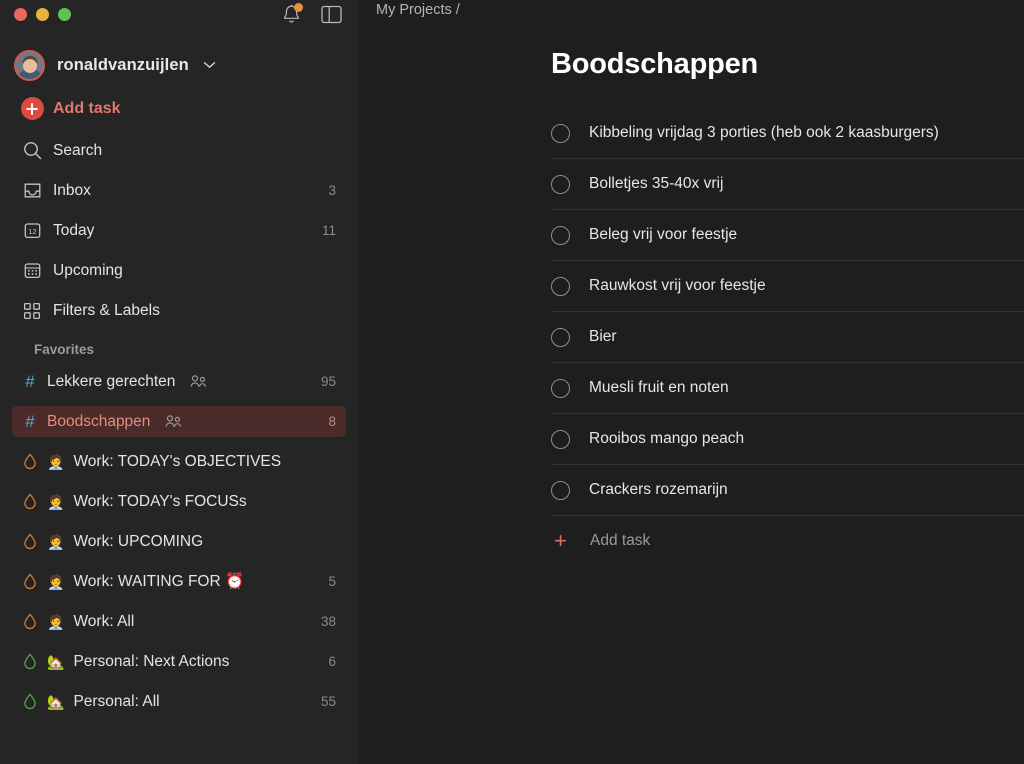 This screenshot has width=1024, height=764. Describe the element at coordinates (787, 184) in the screenshot. I see `task-row: Bolletjes 35-40x vrij` at that location.